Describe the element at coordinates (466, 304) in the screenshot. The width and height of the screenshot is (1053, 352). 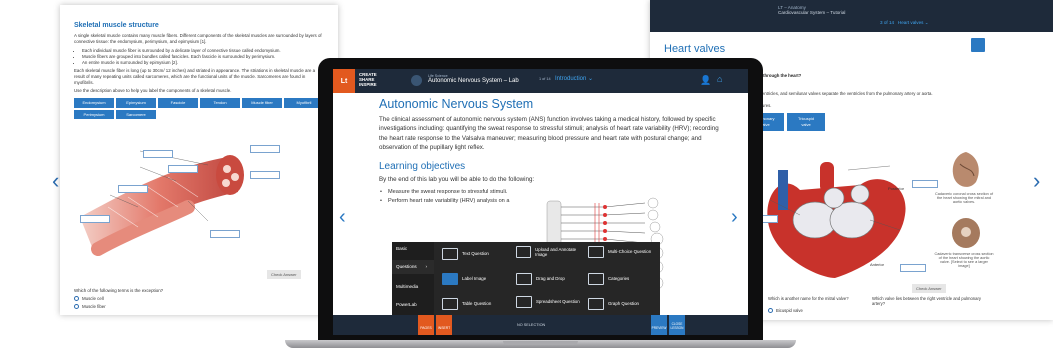
I see `menu-item-table-question: Table Question` at that location.